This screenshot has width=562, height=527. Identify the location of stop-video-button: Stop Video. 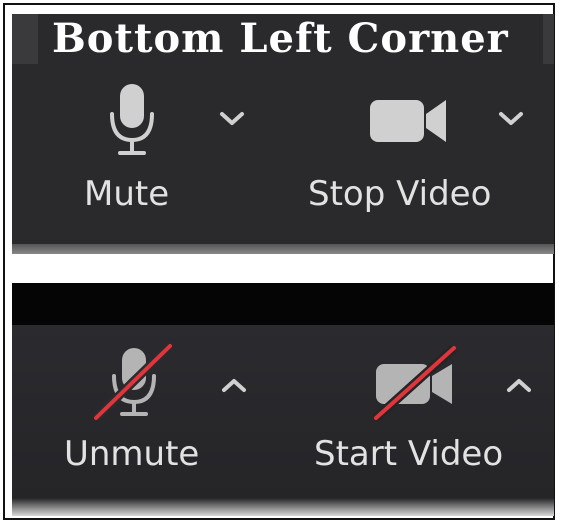
(410, 152).